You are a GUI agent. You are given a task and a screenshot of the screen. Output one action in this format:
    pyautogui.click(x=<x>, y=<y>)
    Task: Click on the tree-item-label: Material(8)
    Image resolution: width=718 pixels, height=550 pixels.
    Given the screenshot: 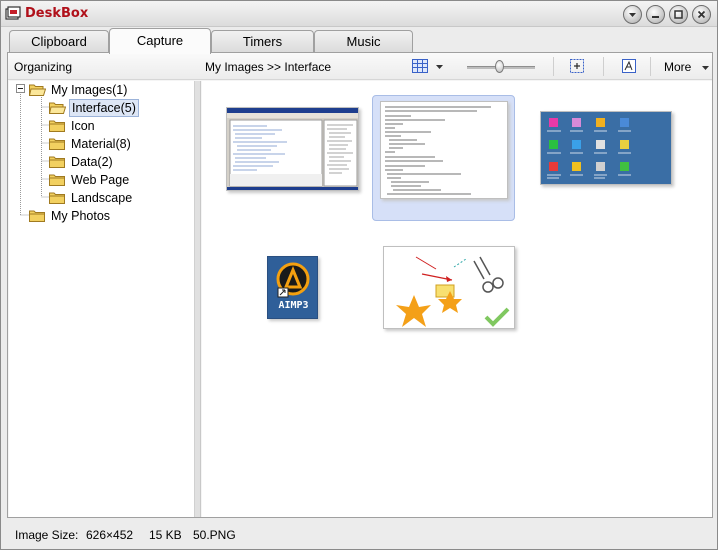 What is the action you would take?
    pyautogui.click(x=101, y=144)
    